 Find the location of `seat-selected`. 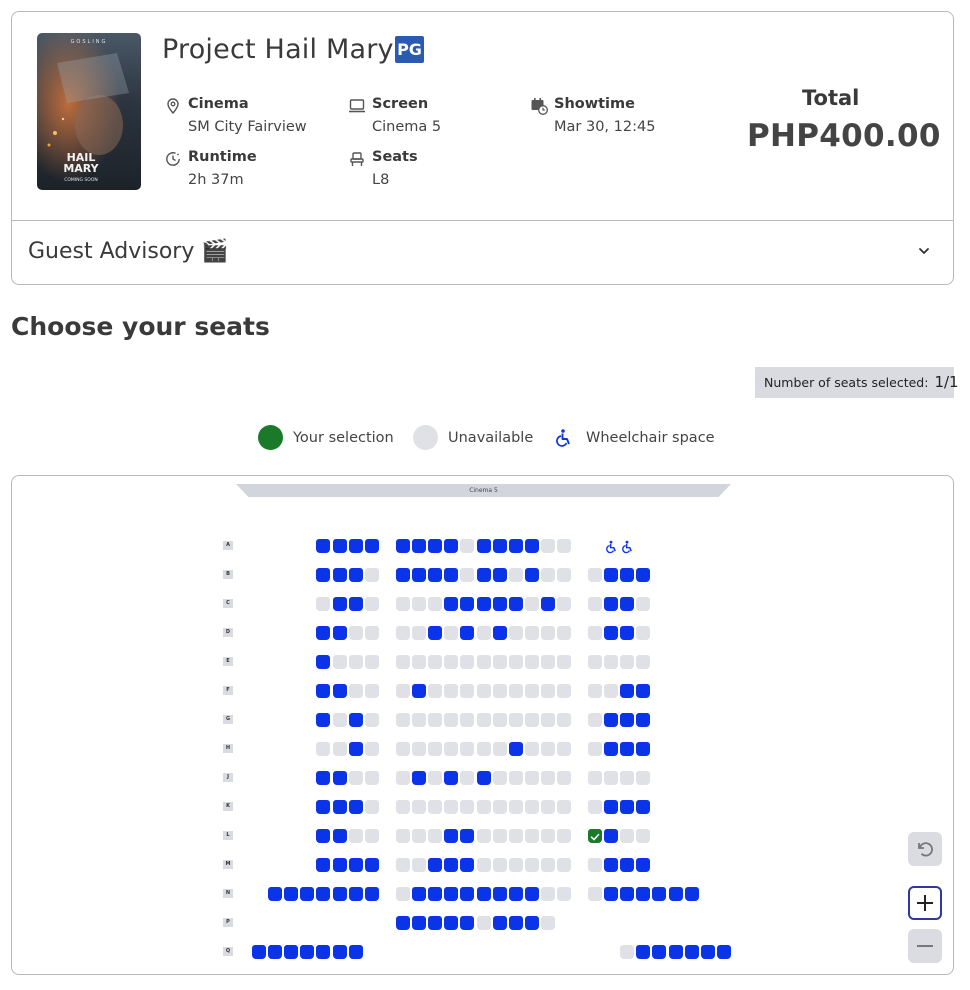

seat-selected is located at coordinates (595, 836).